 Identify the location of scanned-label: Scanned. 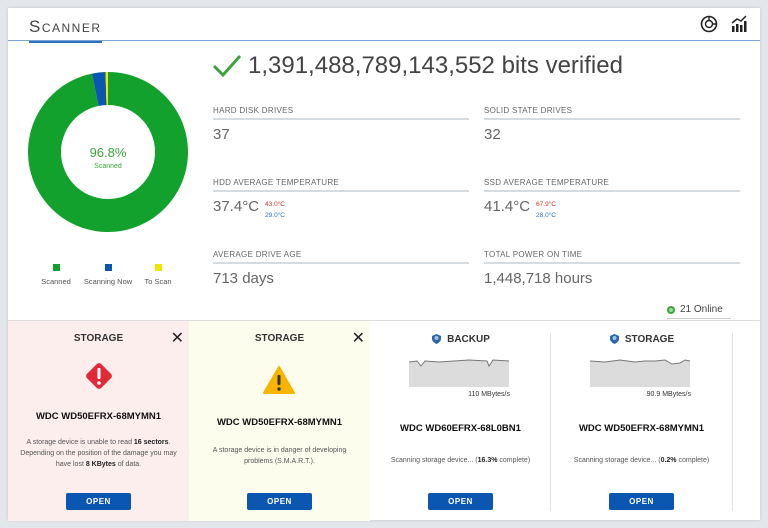
(108, 166).